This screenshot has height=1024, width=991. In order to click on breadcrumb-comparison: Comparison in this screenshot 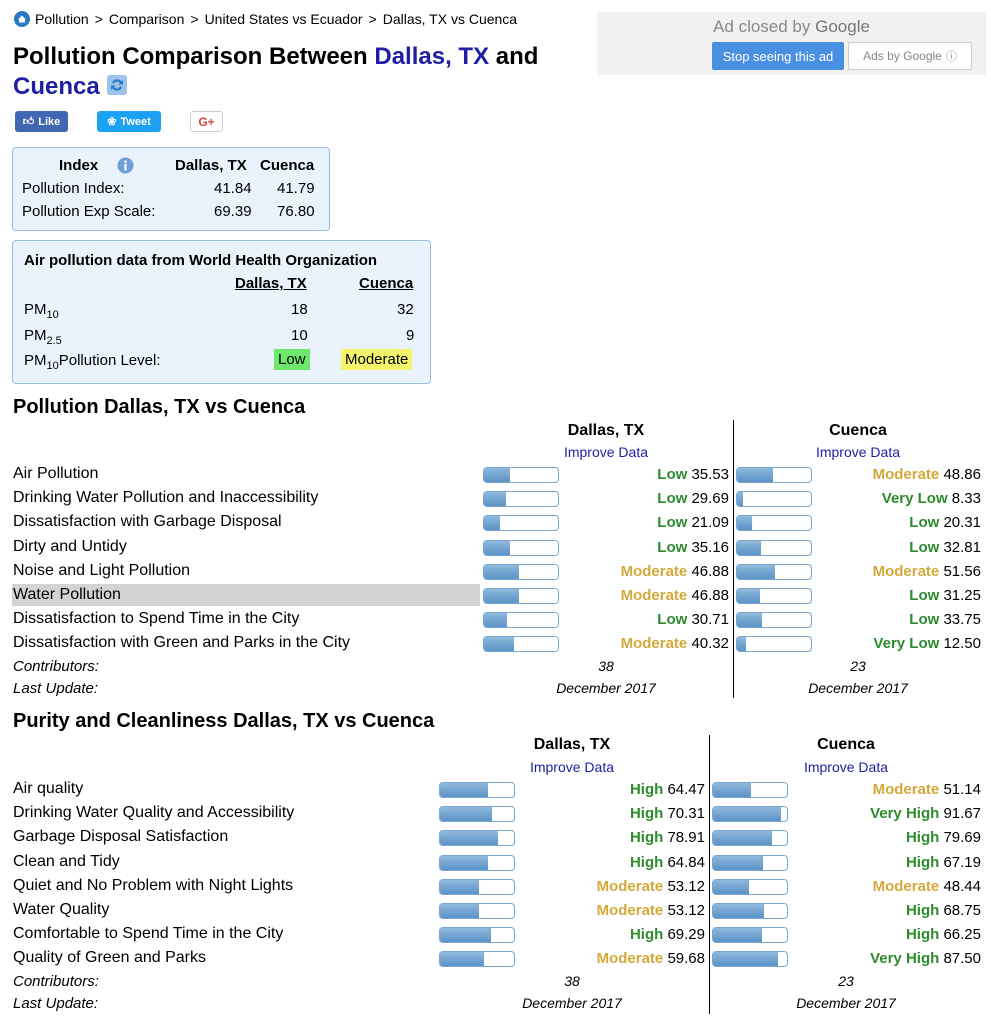, I will do `click(146, 19)`.